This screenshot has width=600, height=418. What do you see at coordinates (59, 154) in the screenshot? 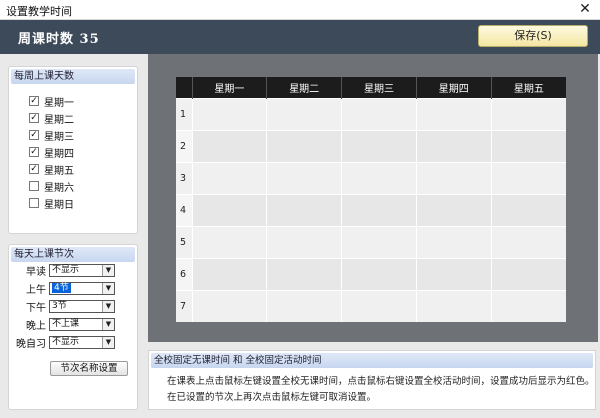
I see `day-label: 星期四` at bounding box center [59, 154].